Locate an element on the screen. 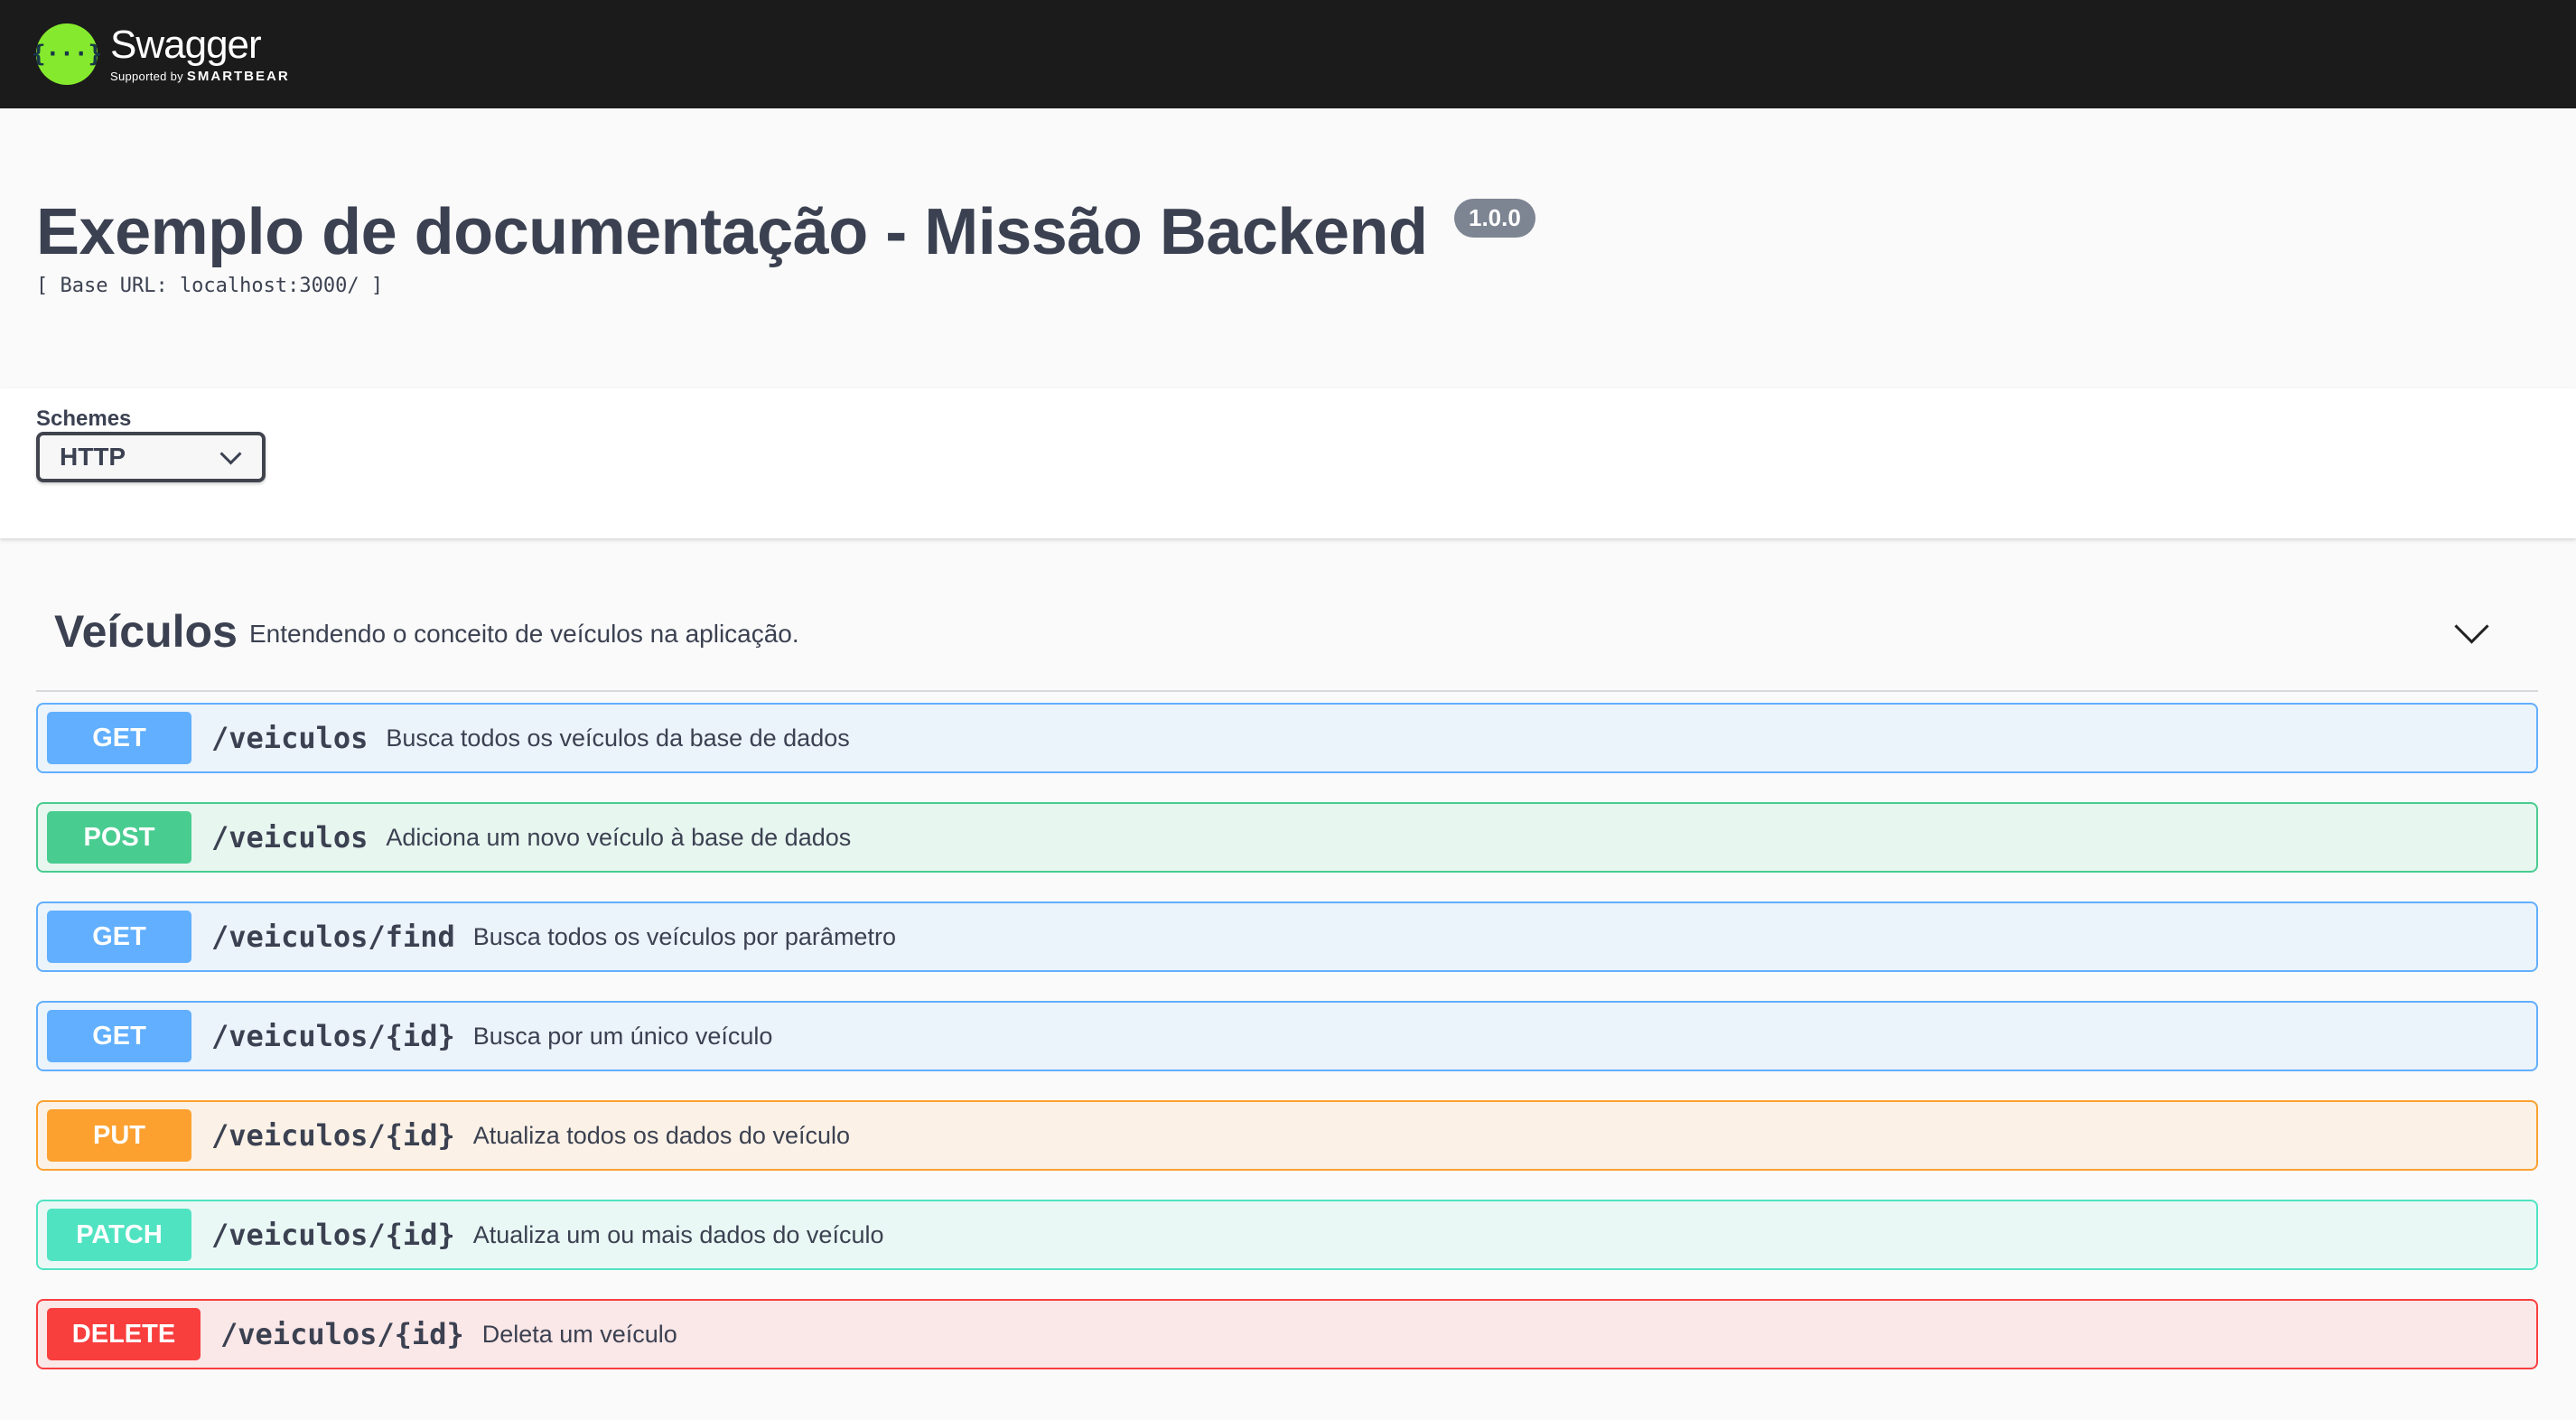 This screenshot has width=2576, height=1420. topbar: {···} Swagger Supported by SMARTBEAR is located at coordinates (1288, 54).